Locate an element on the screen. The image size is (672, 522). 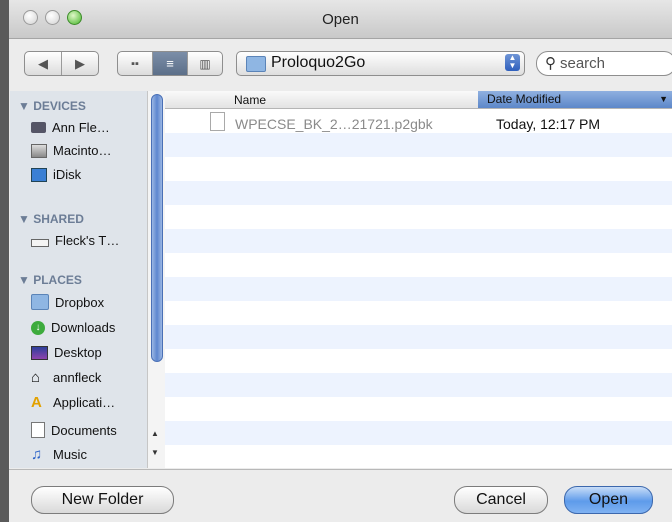
grid-icon: ▪▪ is located at coordinates (135, 63).